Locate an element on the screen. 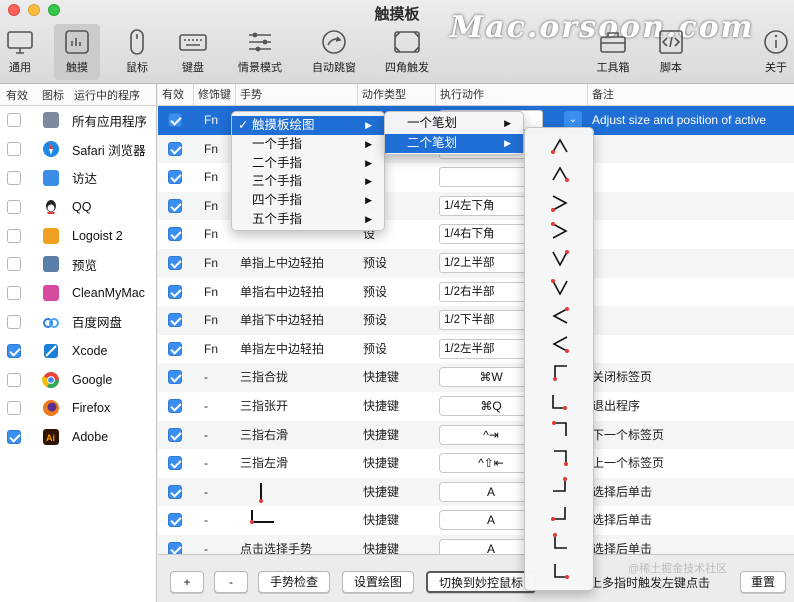  app-row: Xcode is located at coordinates (78, 350).